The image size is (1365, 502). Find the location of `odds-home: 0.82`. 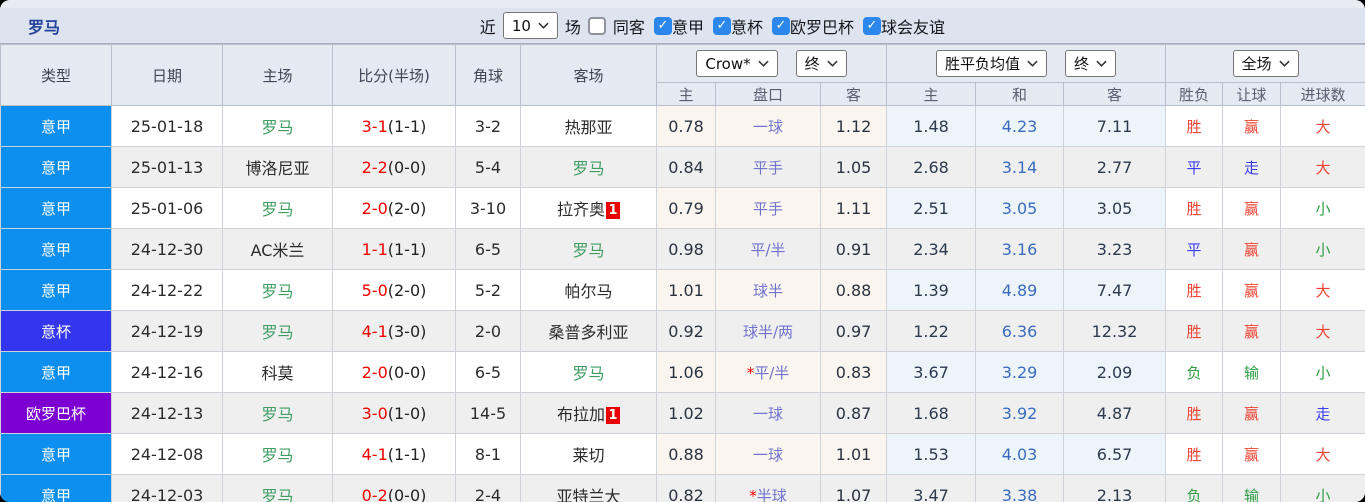

odds-home: 0.82 is located at coordinates (686, 488).